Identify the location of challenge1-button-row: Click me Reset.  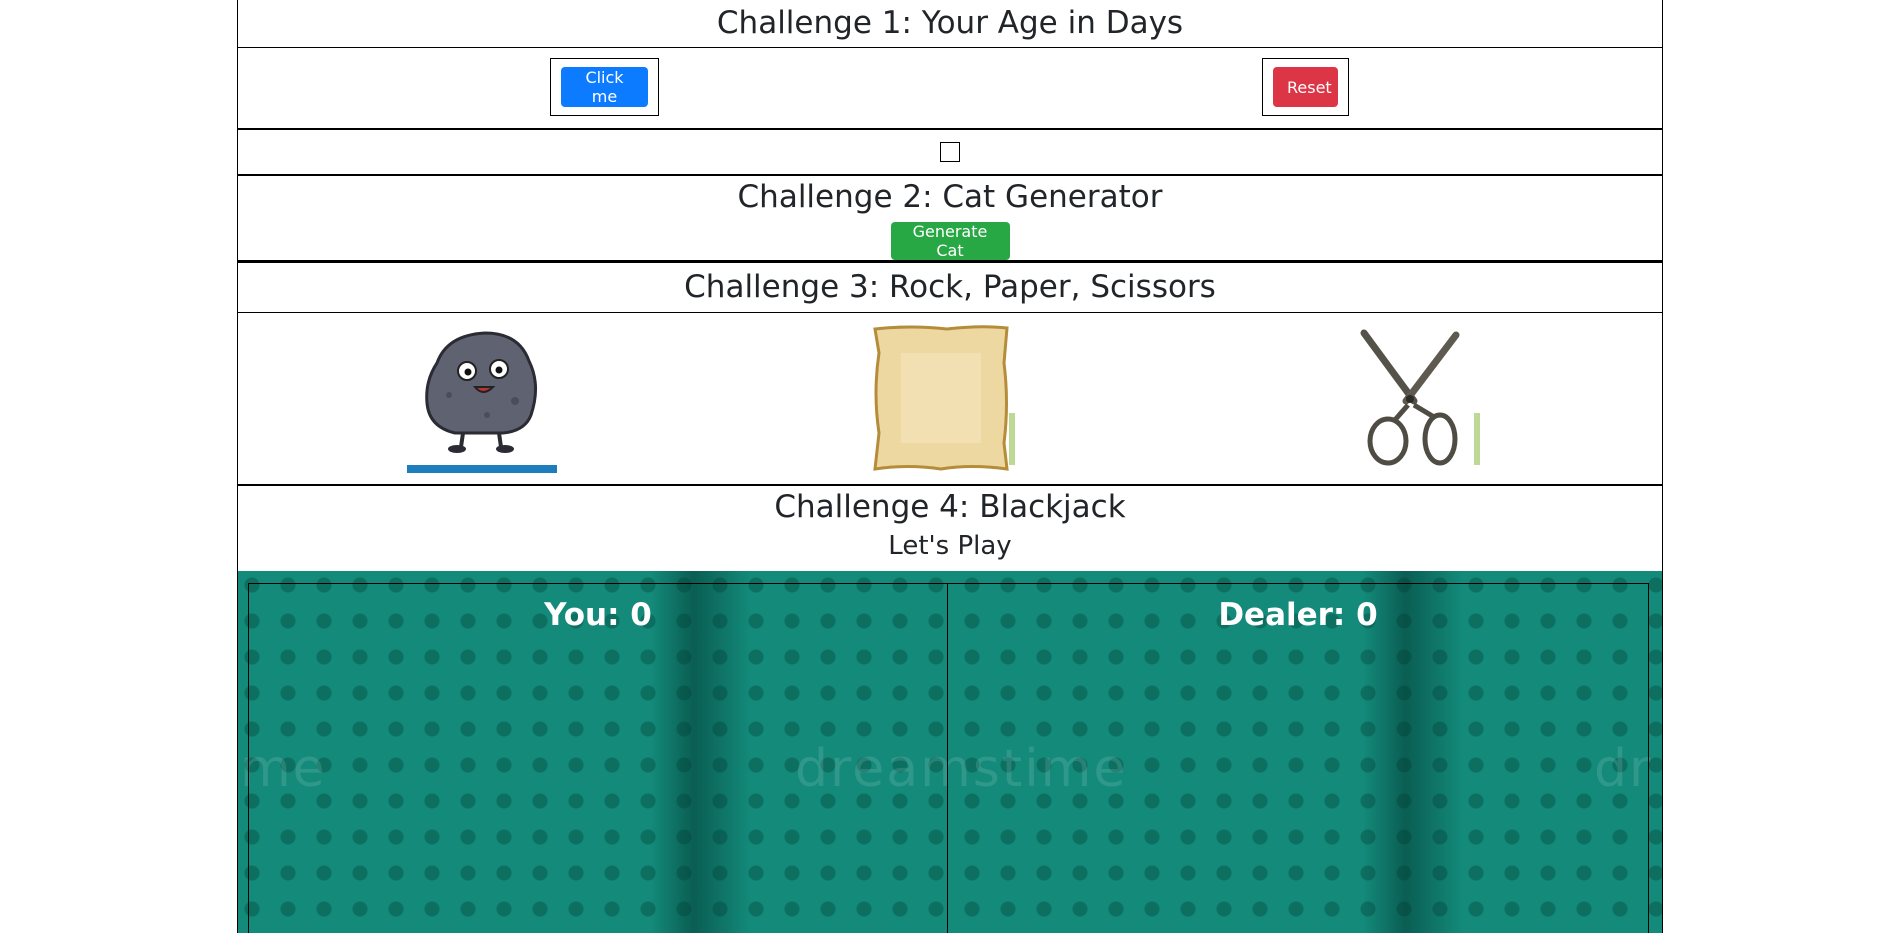
(950, 89).